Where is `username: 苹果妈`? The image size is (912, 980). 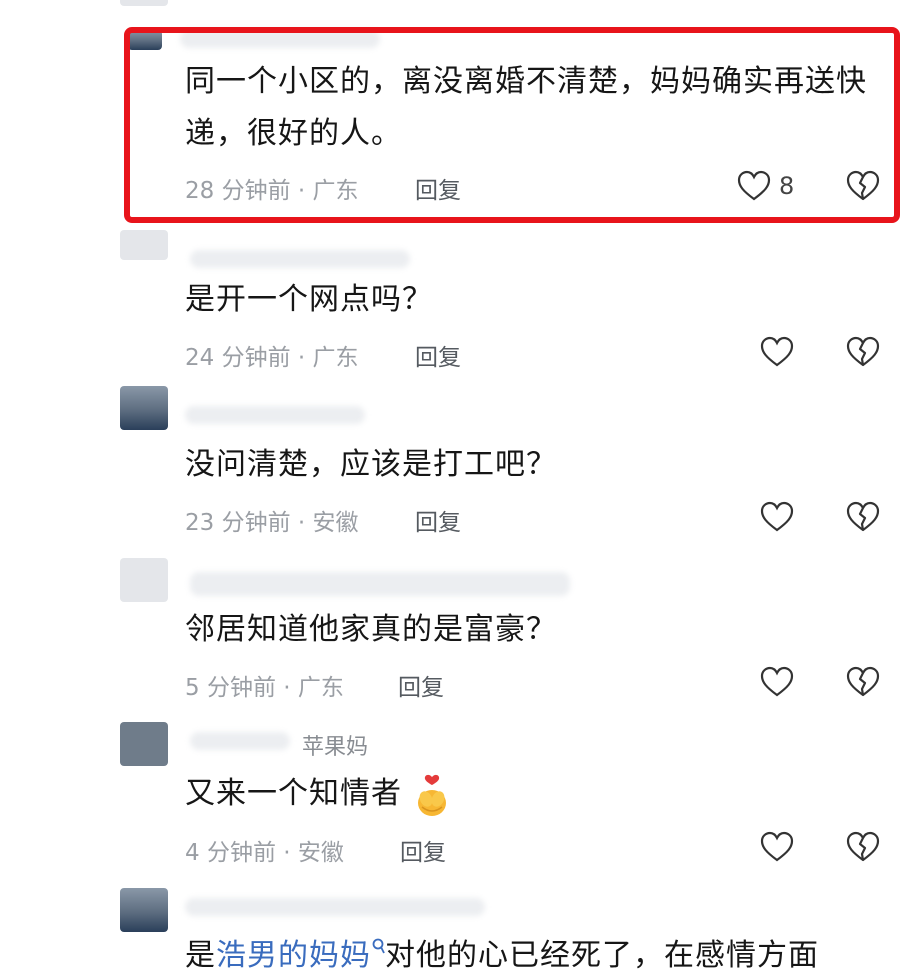
username: 苹果妈 is located at coordinates (335, 745).